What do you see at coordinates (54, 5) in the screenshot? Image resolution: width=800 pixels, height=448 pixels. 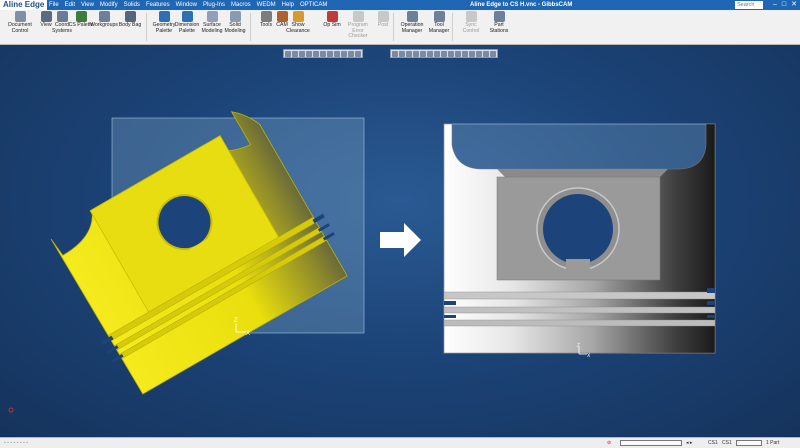 I see `menu-file: File` at bounding box center [54, 5].